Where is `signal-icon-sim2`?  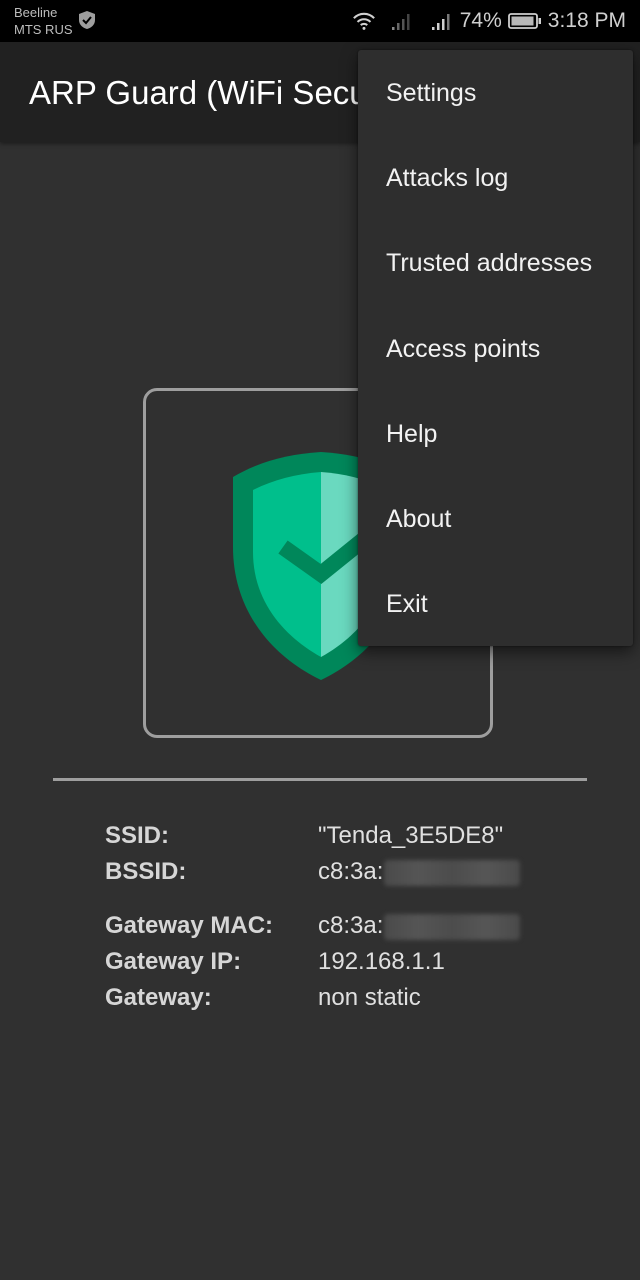 signal-icon-sim2 is located at coordinates (440, 22).